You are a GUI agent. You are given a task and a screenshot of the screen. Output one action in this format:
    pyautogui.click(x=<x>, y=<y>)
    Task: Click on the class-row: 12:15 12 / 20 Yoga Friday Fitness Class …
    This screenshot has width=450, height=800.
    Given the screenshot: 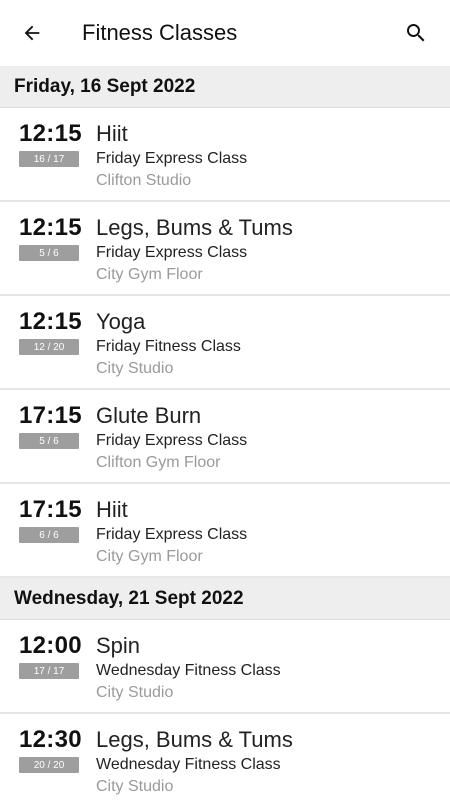 What is the action you would take?
    pyautogui.click(x=225, y=343)
    